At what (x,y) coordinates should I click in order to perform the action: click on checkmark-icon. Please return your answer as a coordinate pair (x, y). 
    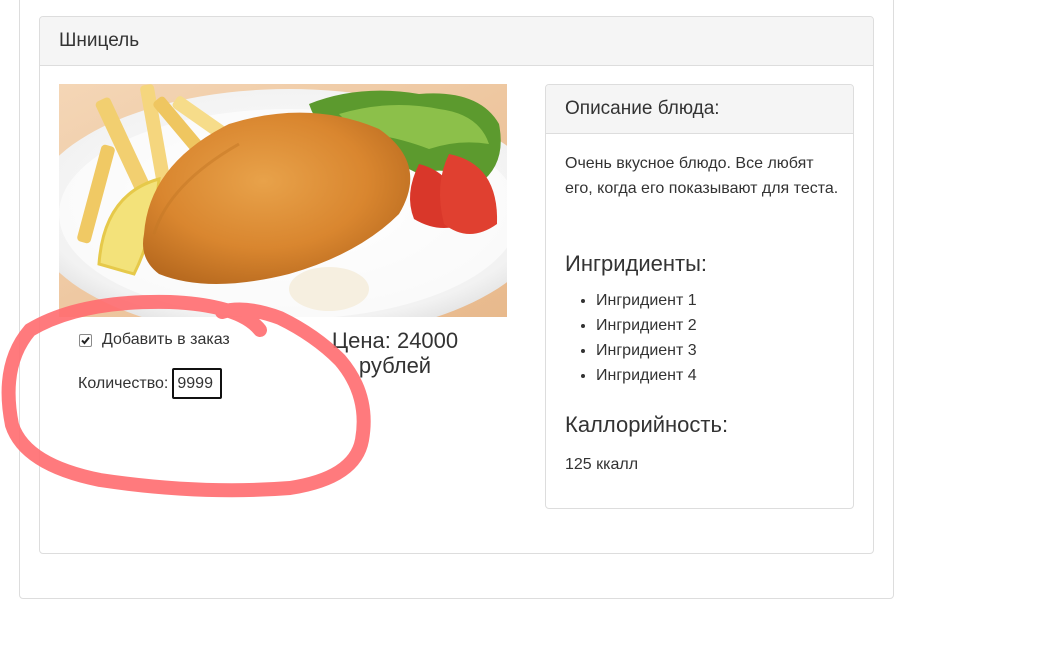
    Looking at the image, I should click on (85, 340).